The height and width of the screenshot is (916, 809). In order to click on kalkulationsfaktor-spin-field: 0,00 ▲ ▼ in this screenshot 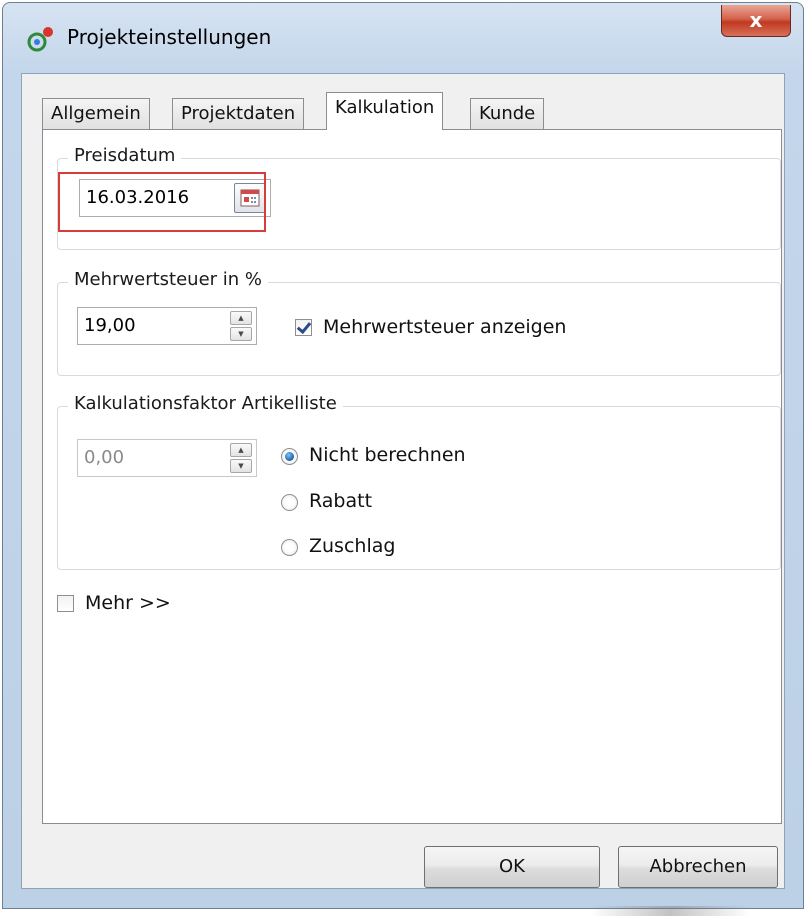, I will do `click(167, 458)`.